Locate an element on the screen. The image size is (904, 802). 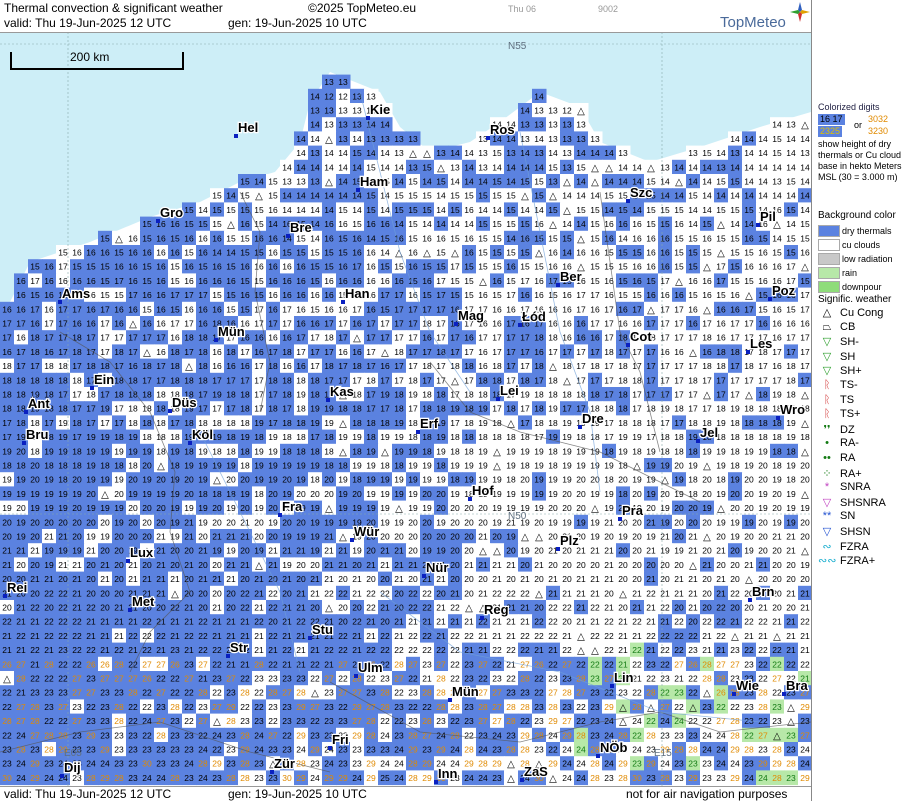
thermal-height-digit: 29 is located at coordinates (413, 750).